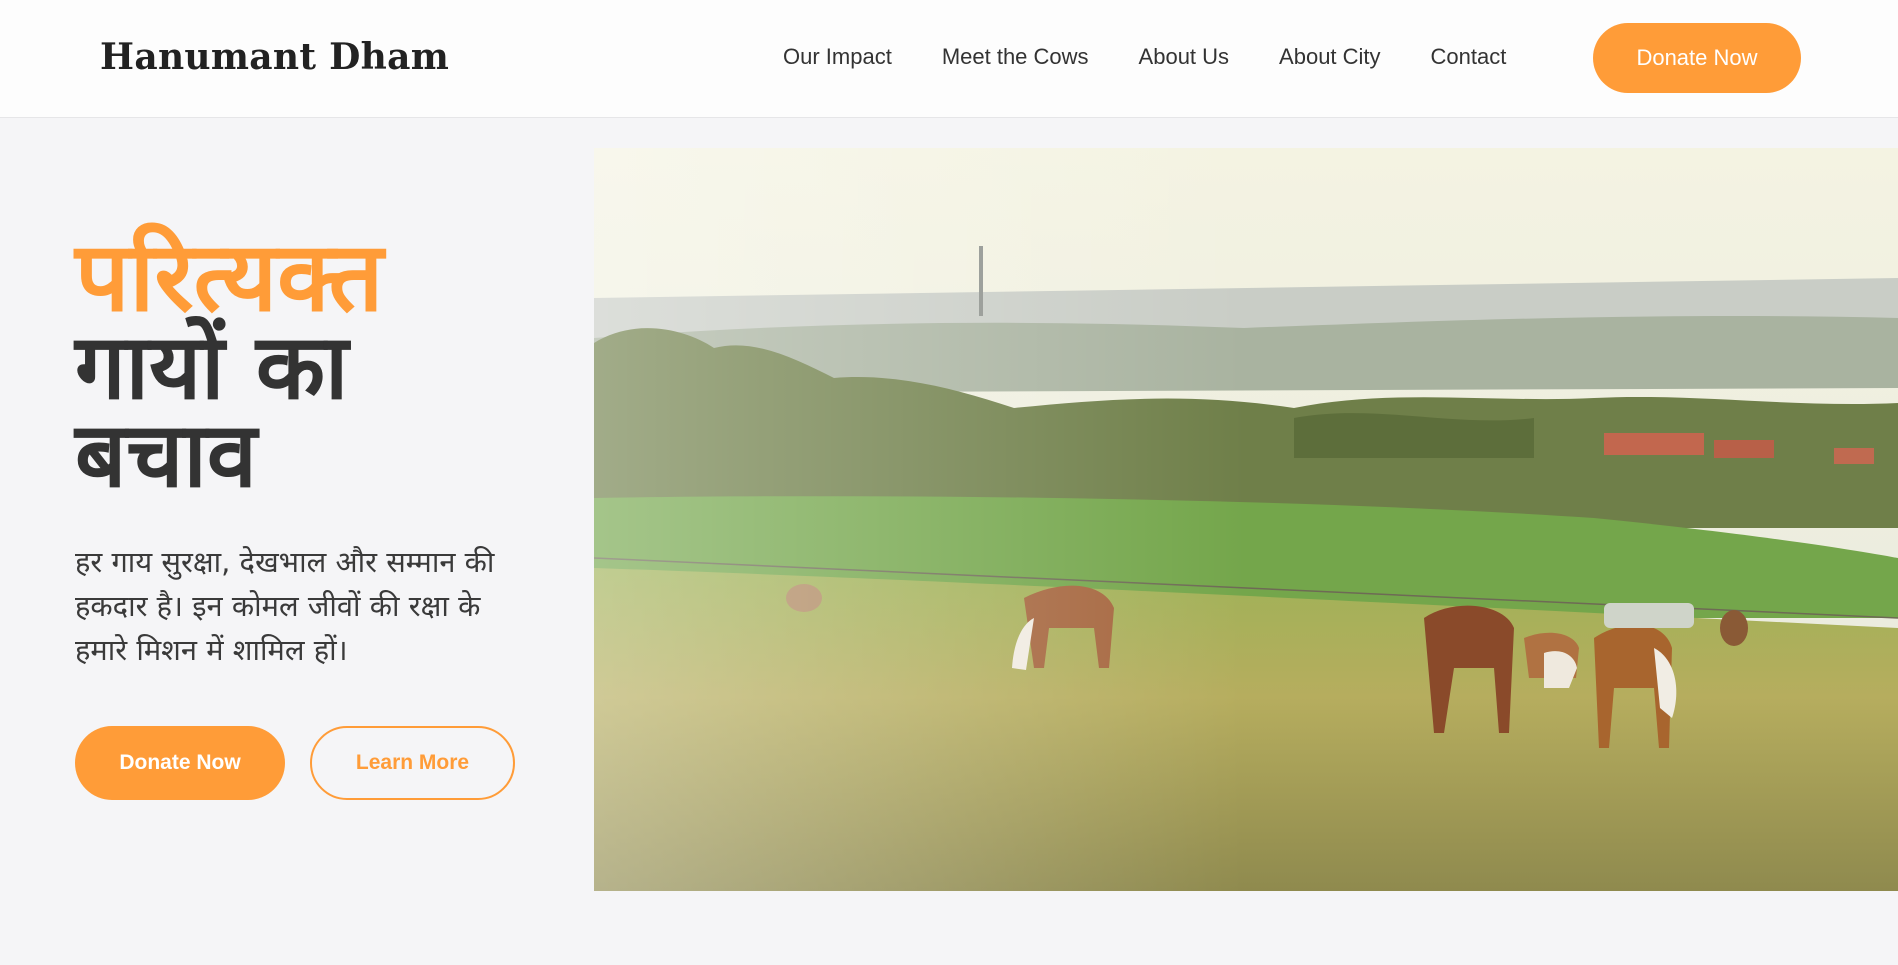  Describe the element at coordinates (412, 763) in the screenshot. I see `hero-learn-more-button: Learn More` at that location.